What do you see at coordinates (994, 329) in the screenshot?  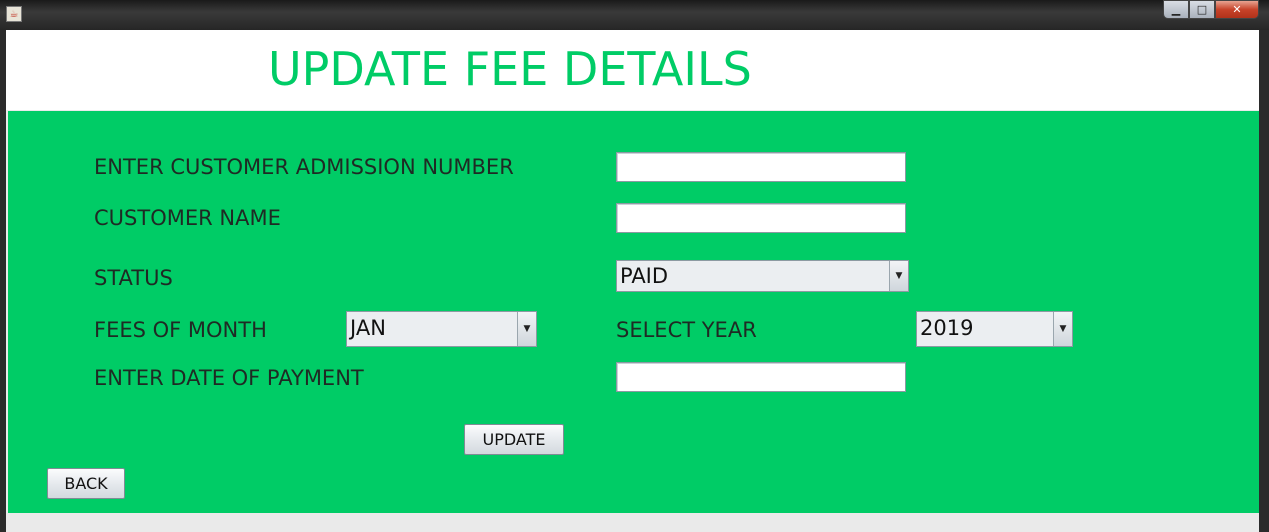 I see `year-dropdown: 2019 ▼` at bounding box center [994, 329].